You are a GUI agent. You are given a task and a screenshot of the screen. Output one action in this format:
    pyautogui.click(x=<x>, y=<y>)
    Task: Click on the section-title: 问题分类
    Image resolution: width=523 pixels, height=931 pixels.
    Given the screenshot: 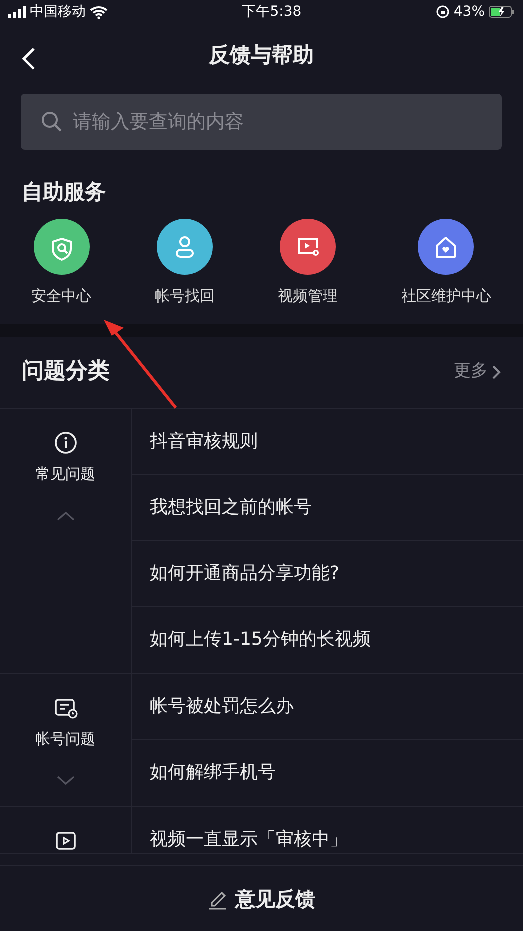 What is the action you would take?
    pyautogui.click(x=66, y=372)
    